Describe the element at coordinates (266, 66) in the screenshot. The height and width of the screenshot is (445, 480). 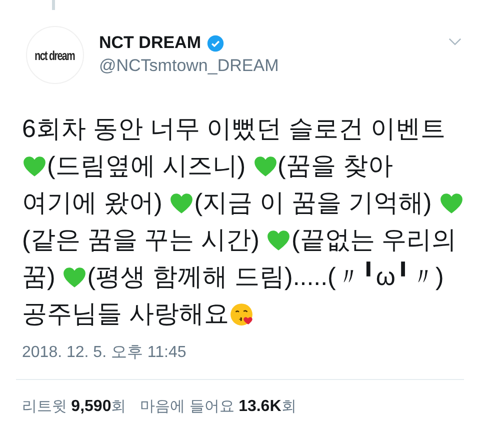
I see `account-handle: @NCTsmtown_DREAM` at that location.